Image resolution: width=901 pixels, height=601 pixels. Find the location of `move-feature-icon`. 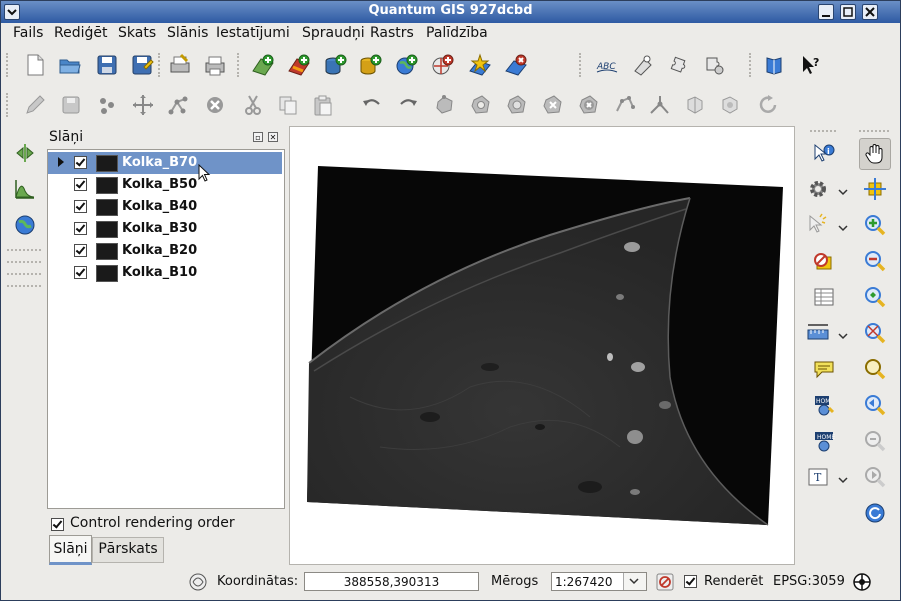

move-feature-icon is located at coordinates (143, 105).